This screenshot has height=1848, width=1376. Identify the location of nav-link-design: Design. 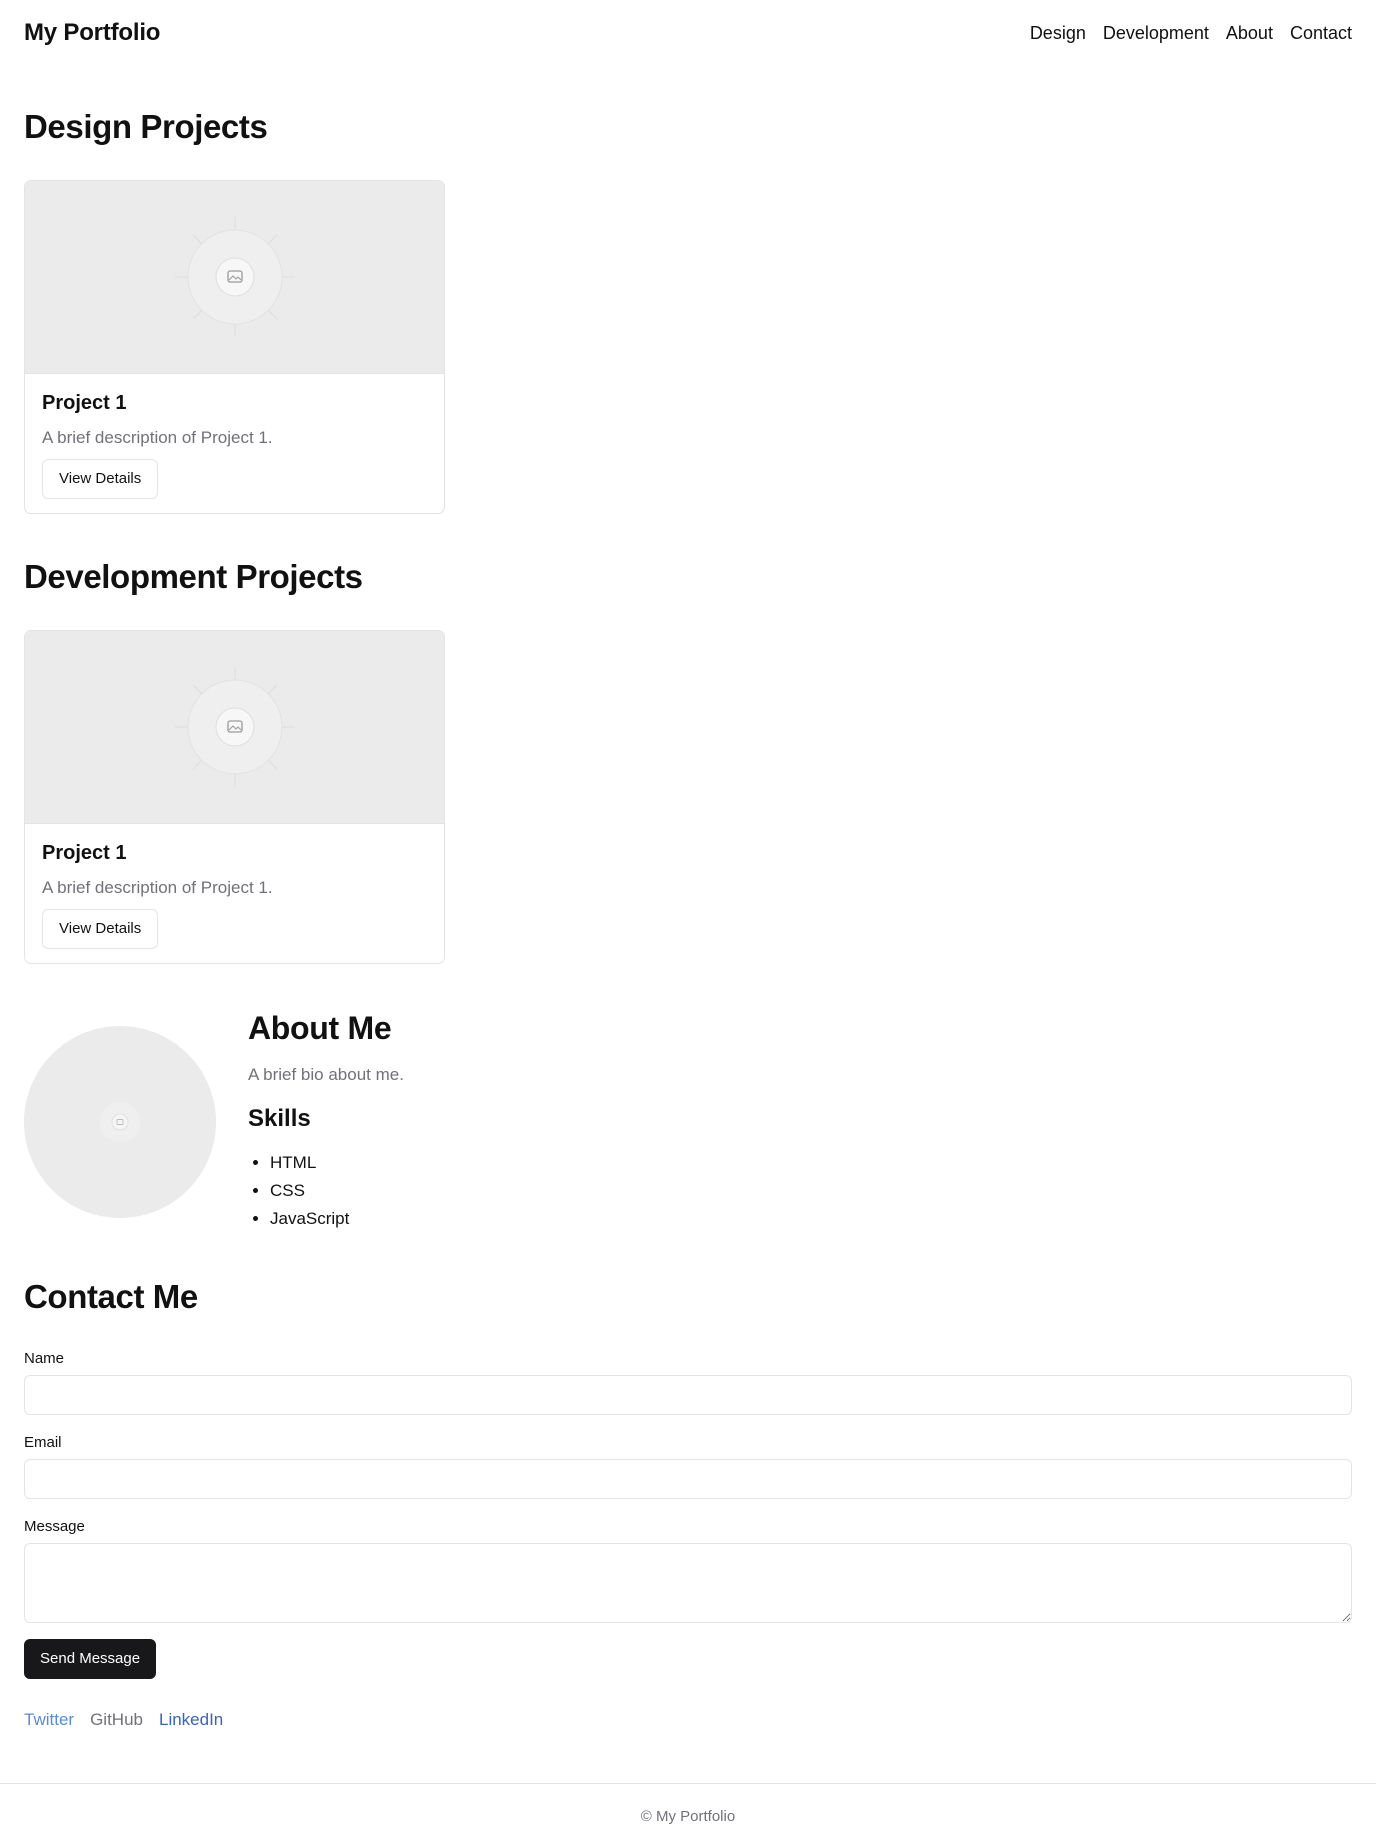
(1058, 33).